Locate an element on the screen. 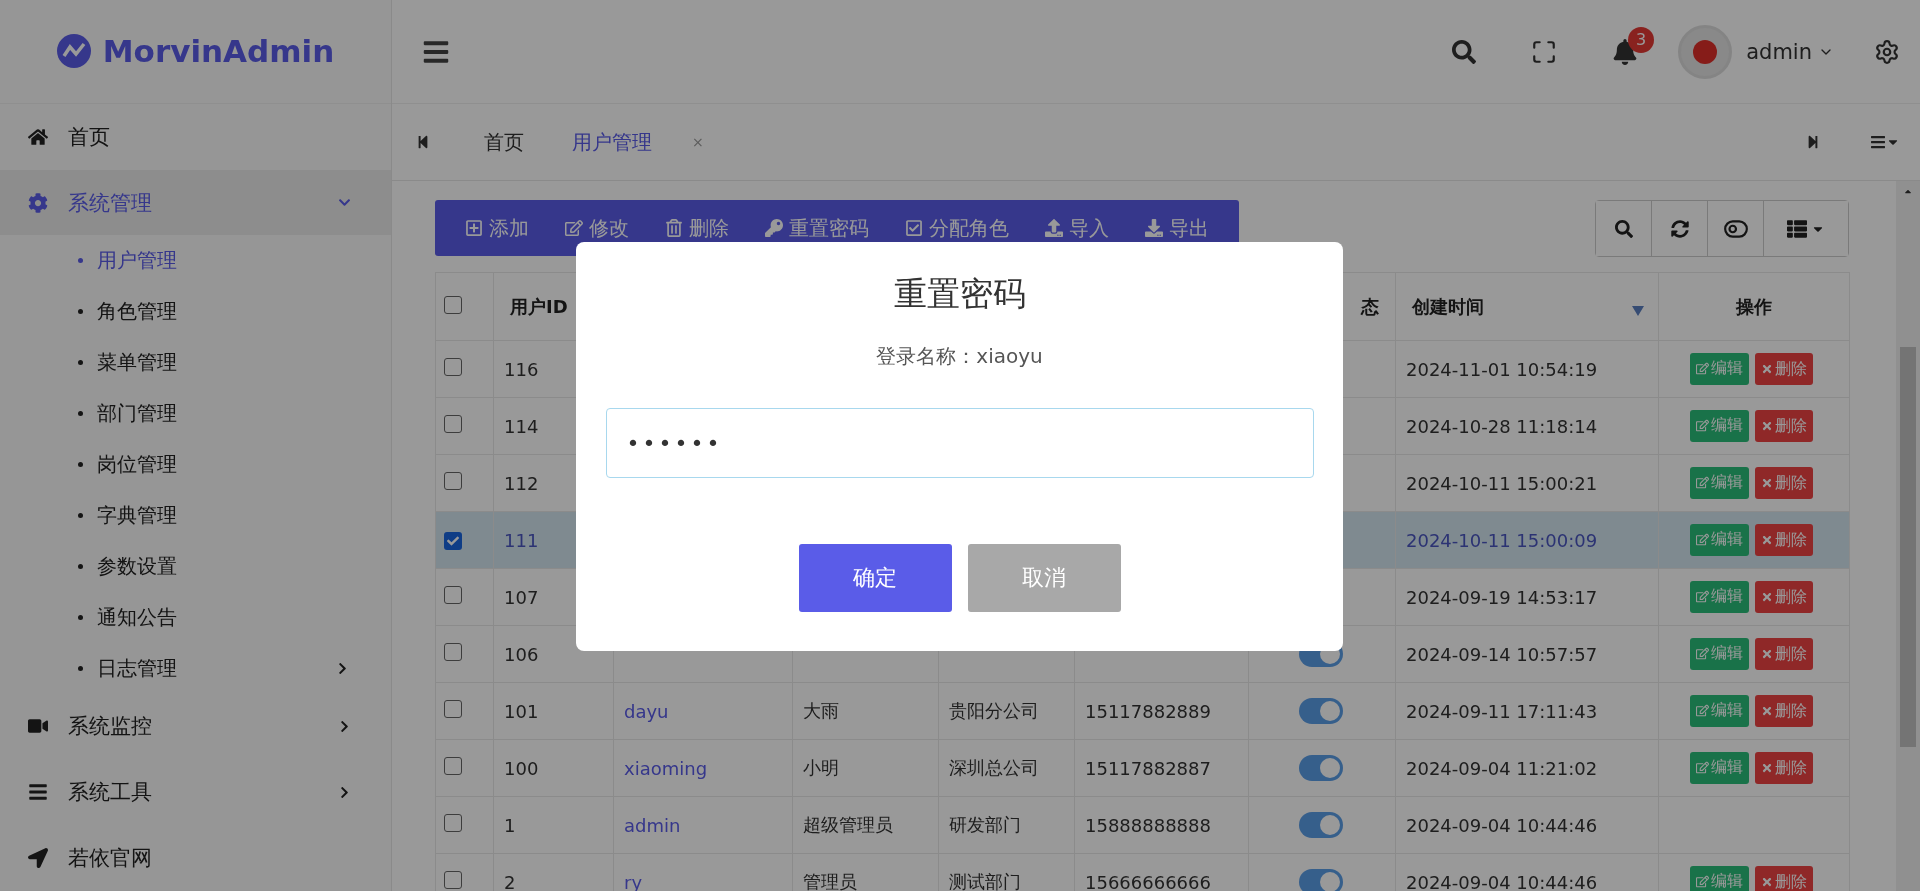 This screenshot has height=891, width=1920. sidebar-subitem: 部门管理 is located at coordinates (195, 414).